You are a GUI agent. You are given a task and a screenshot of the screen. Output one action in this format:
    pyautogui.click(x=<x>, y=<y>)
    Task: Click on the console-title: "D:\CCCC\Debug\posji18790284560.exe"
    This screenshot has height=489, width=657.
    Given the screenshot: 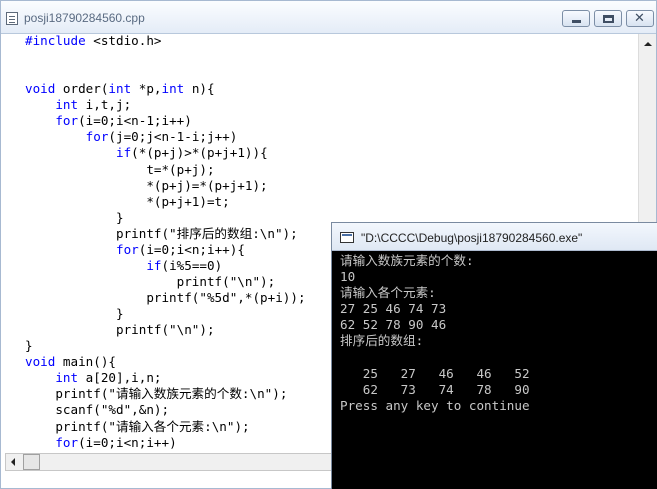 What is the action you would take?
    pyautogui.click(x=472, y=238)
    